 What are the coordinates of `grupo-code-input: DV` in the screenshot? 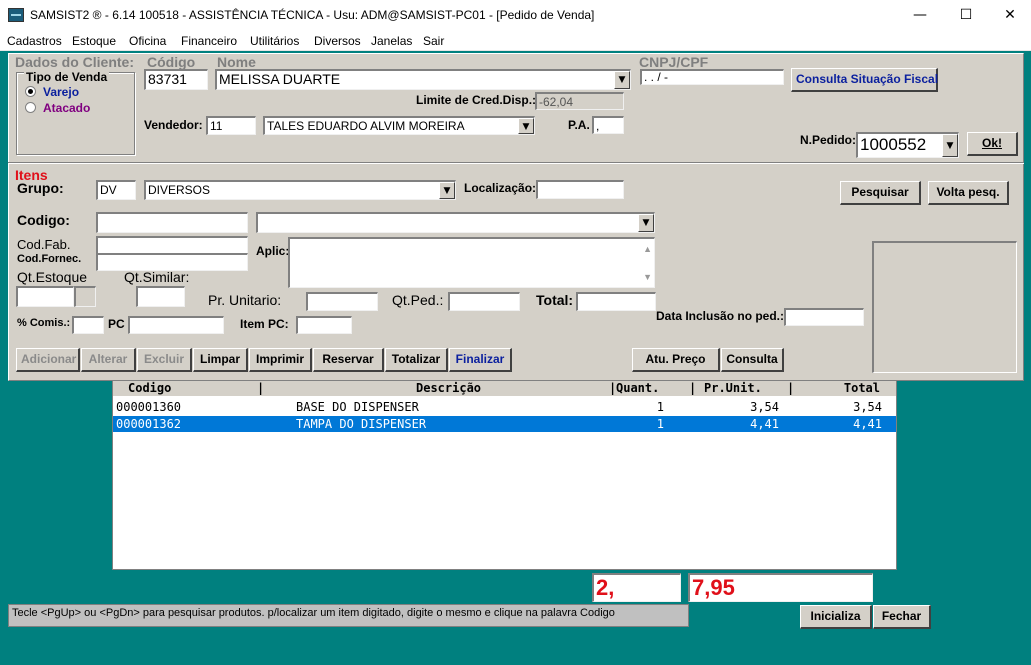 It's located at (116, 190).